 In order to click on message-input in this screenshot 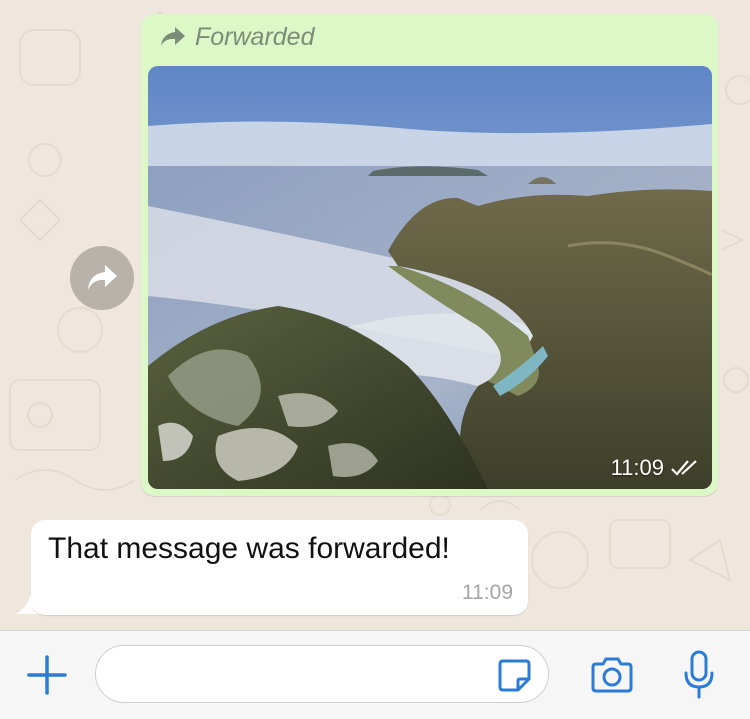, I will do `click(306, 675)`.